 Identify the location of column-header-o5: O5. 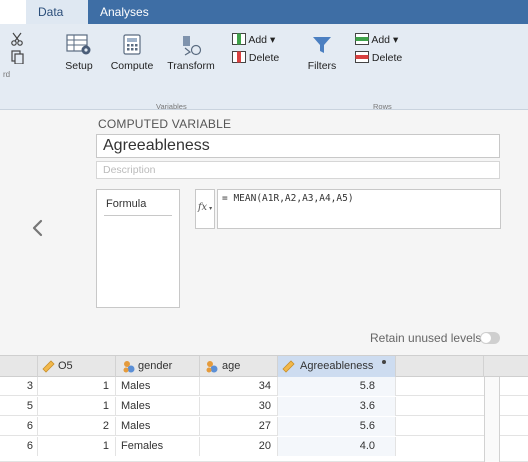
(77, 366).